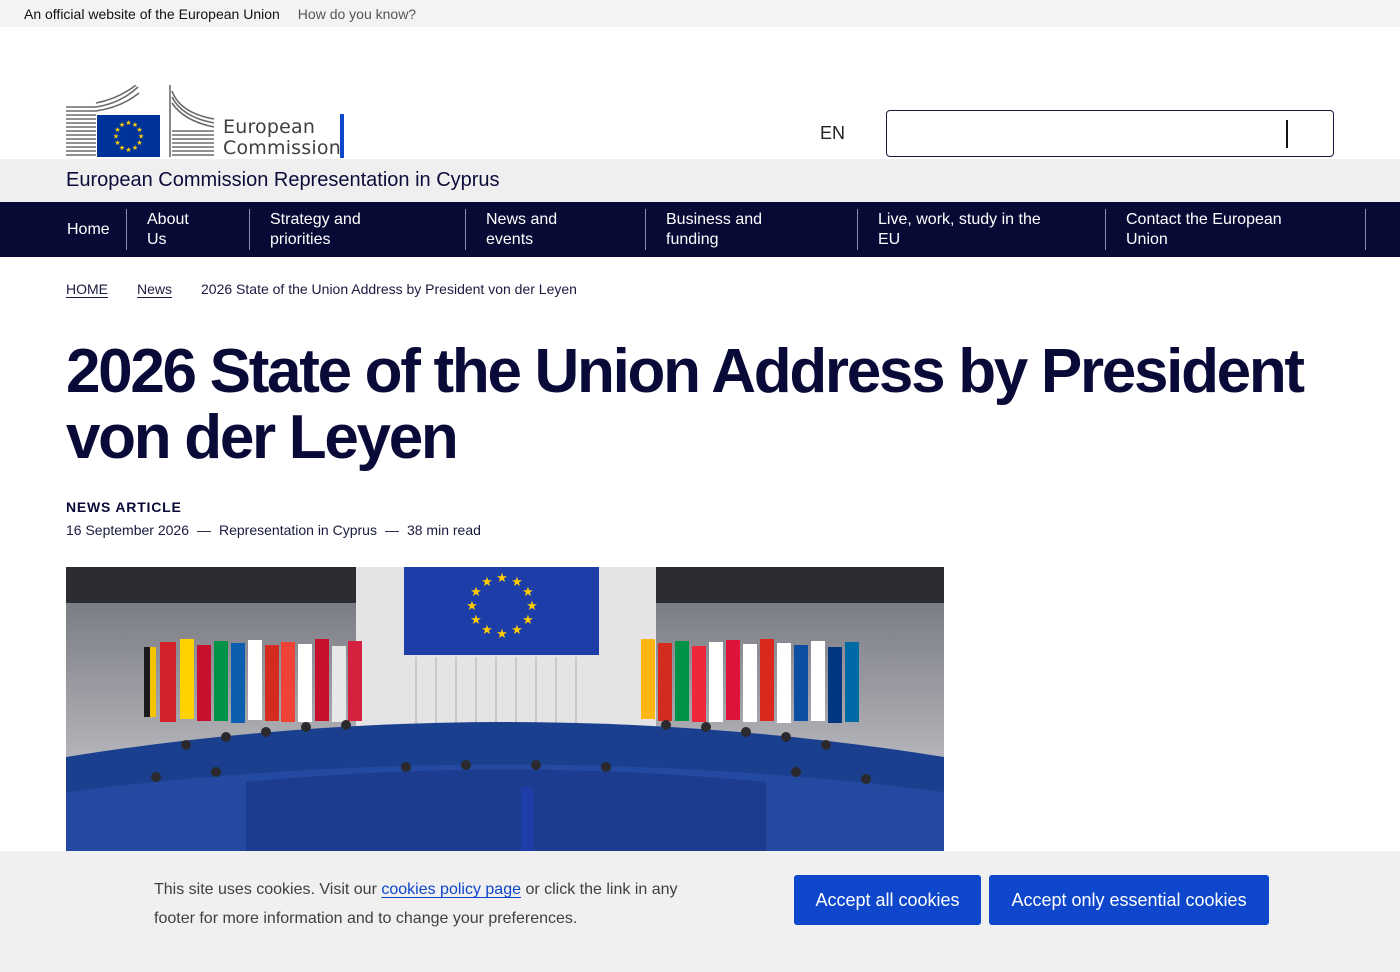 Image resolution: width=1400 pixels, height=972 pixels. What do you see at coordinates (887, 900) in the screenshot?
I see `accept-all-cookies-button: Accept all cookies` at bounding box center [887, 900].